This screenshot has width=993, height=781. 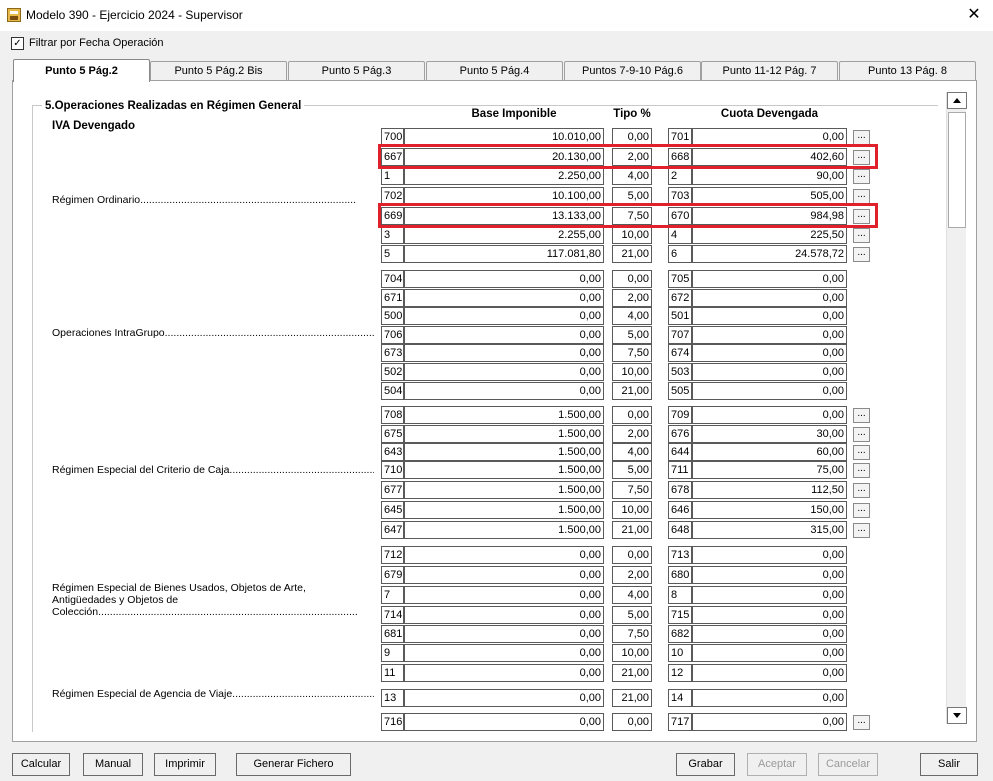 I want to click on generar-fichero-button: Generar Fichero, so click(x=293, y=764).